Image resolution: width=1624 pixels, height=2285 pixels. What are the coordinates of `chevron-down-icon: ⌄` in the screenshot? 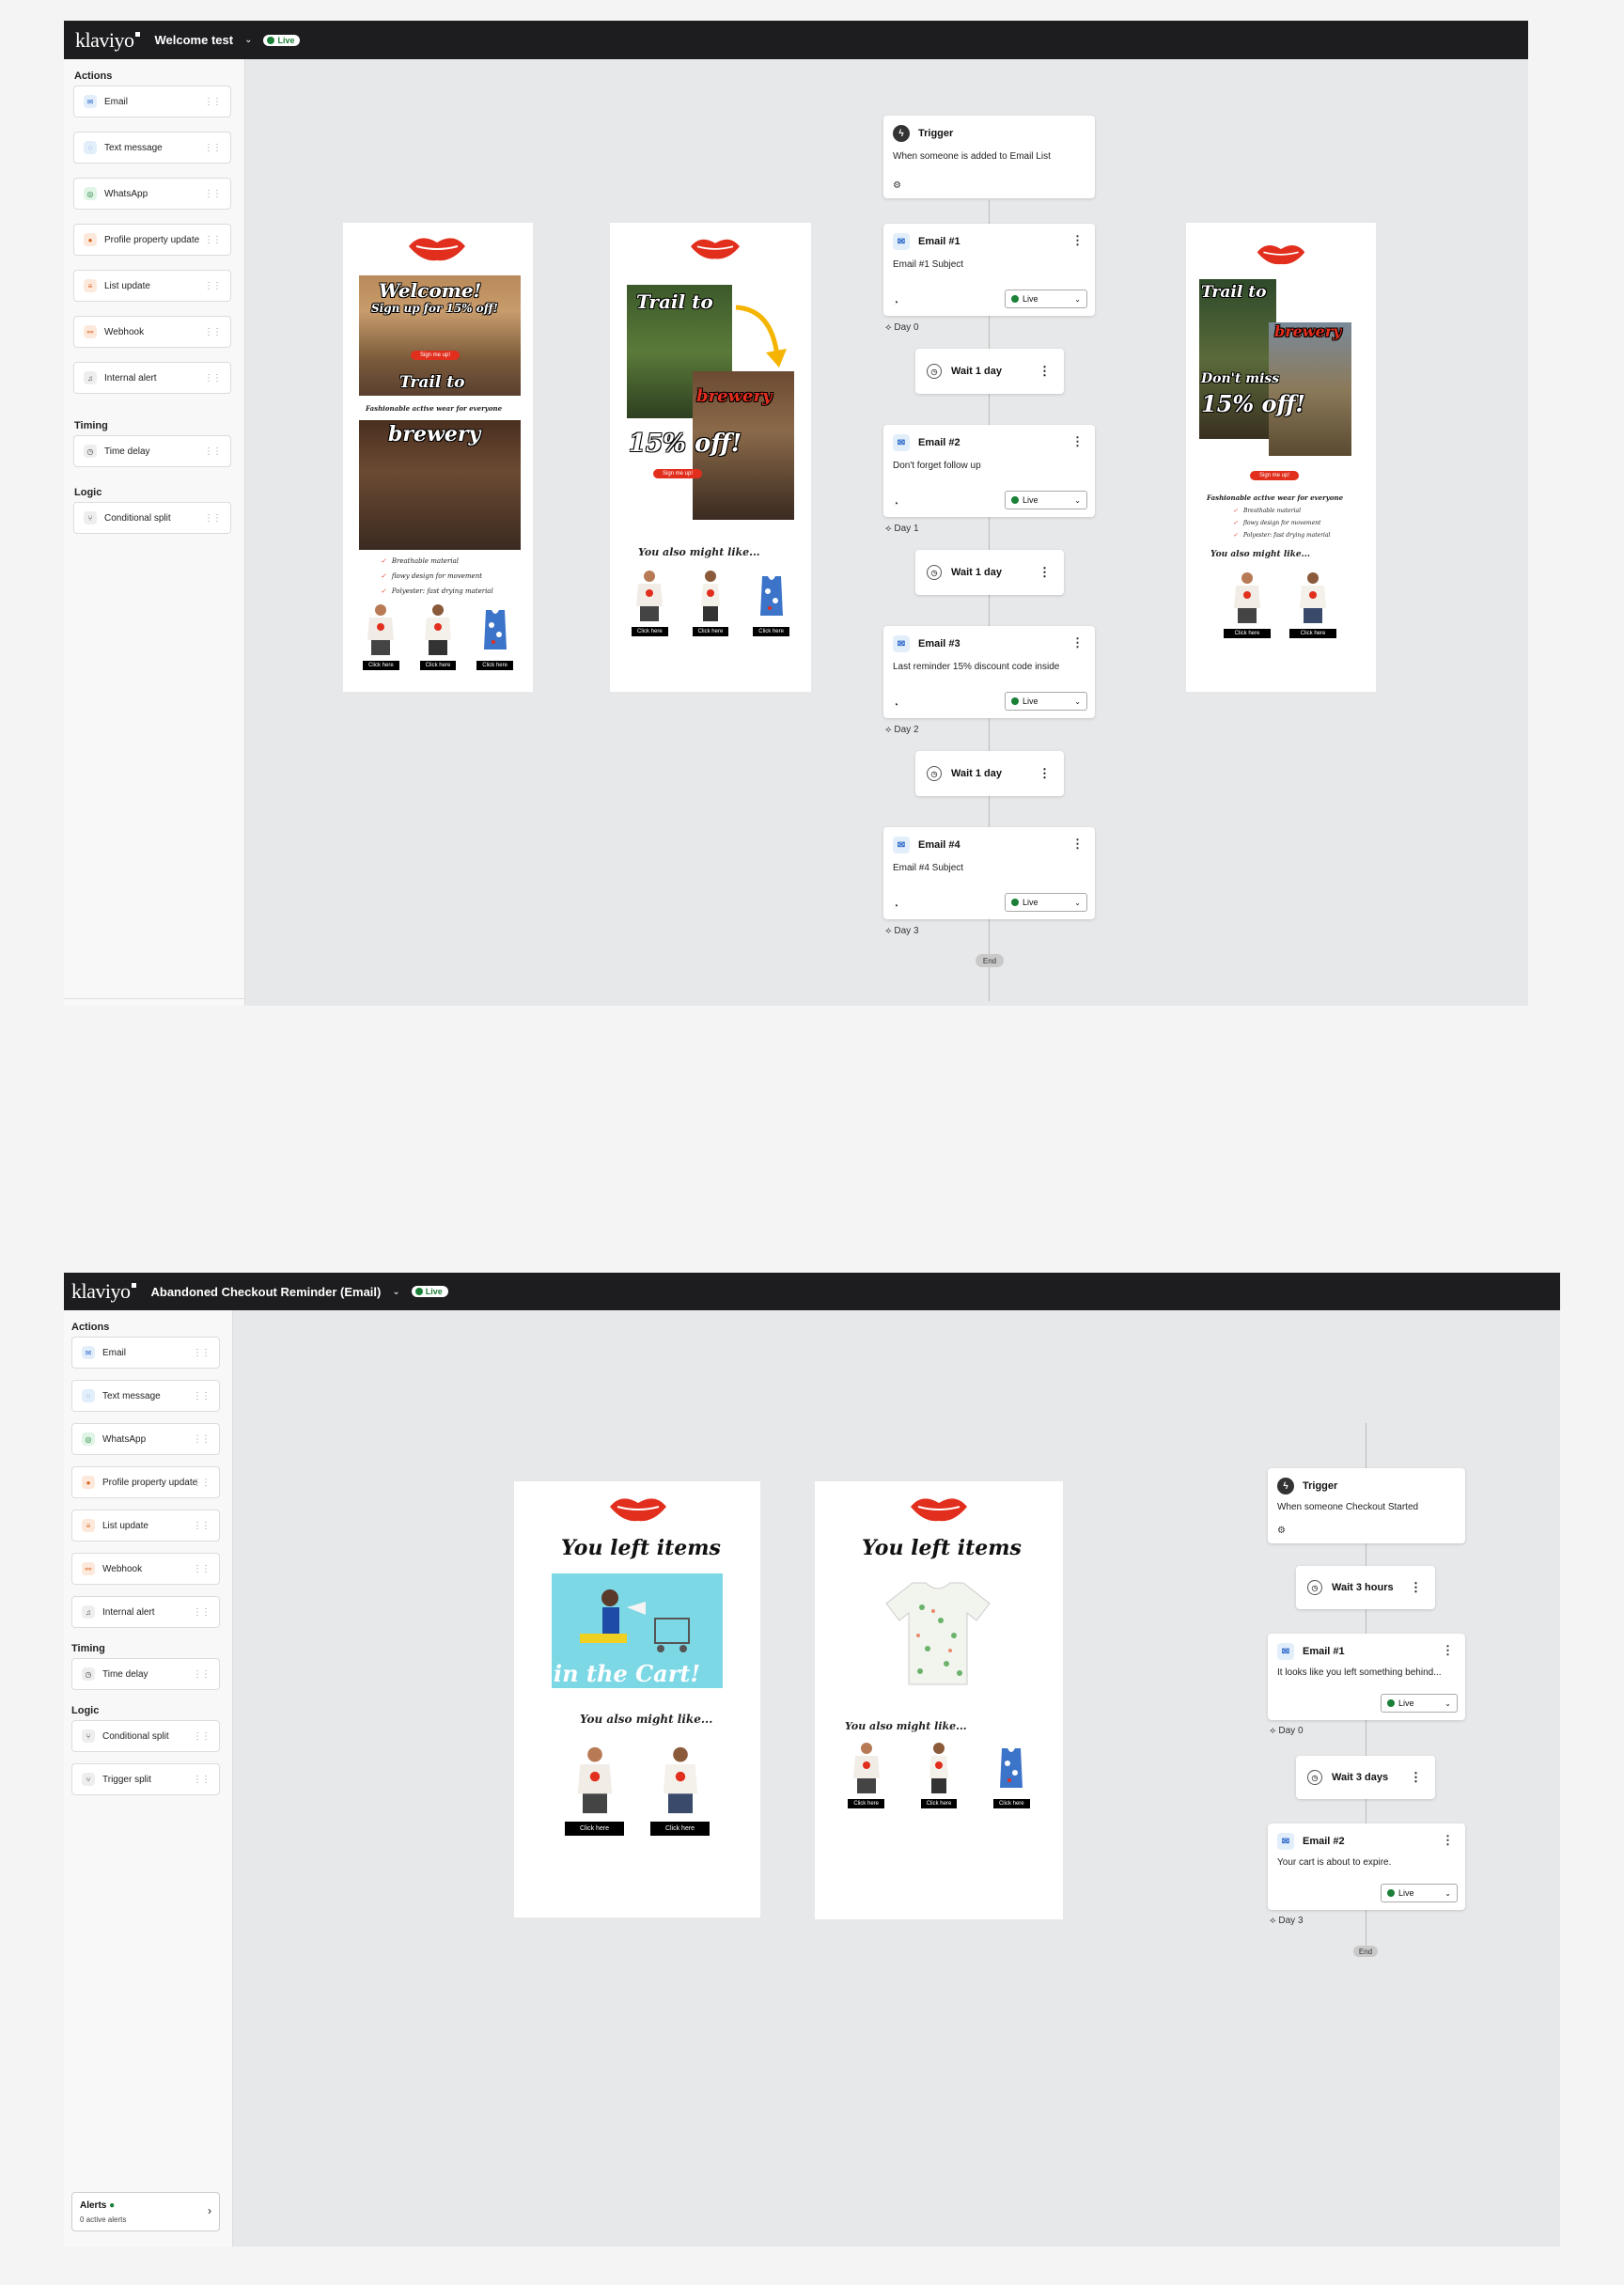 It's located at (395, 1292).